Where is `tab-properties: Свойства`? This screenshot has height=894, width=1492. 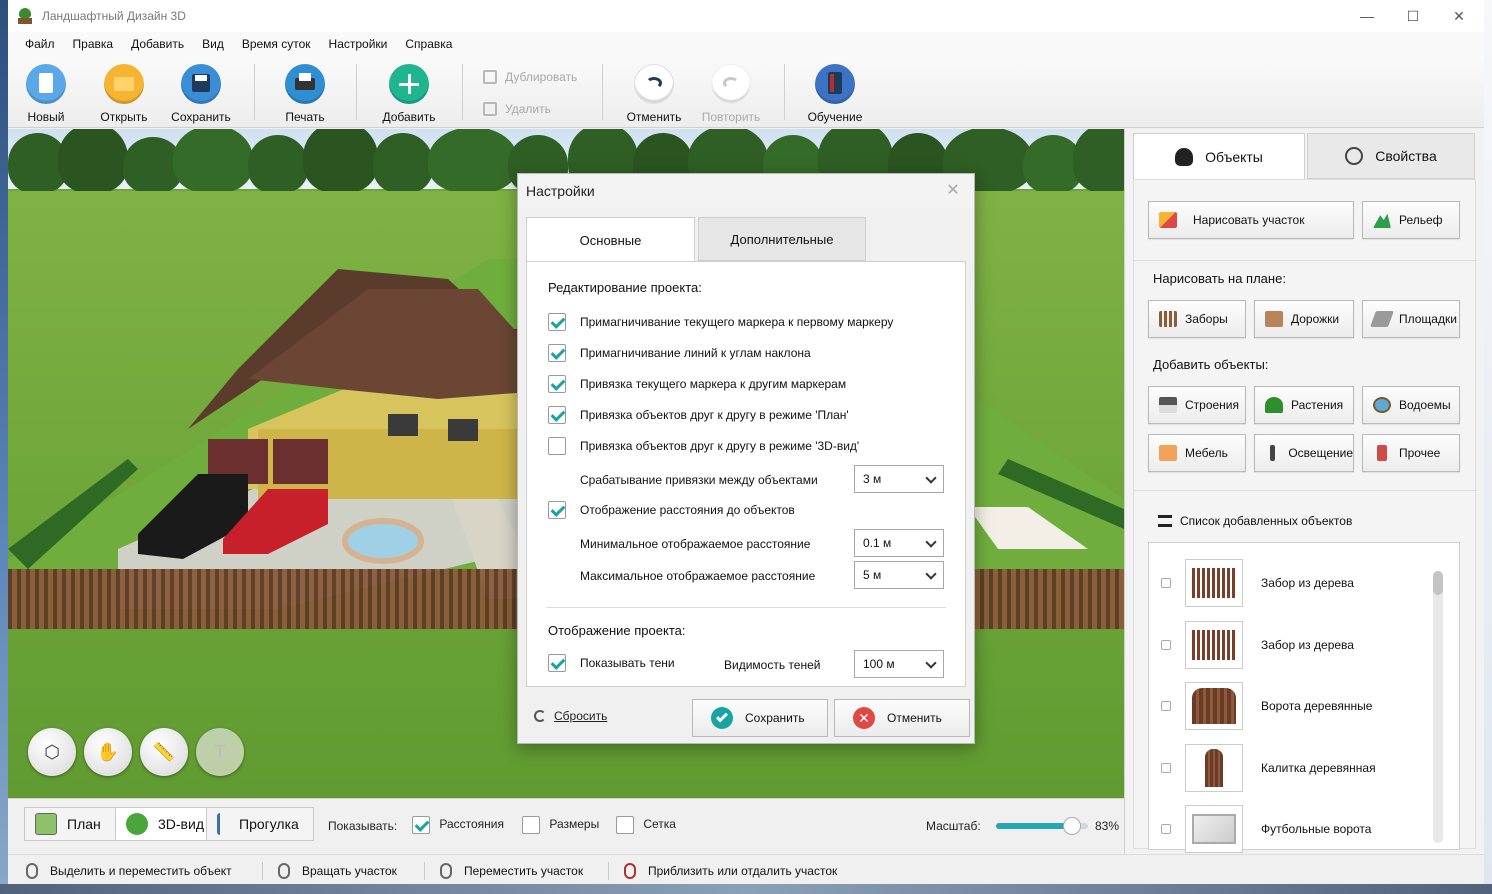
tab-properties: Свойства is located at coordinates (1391, 156).